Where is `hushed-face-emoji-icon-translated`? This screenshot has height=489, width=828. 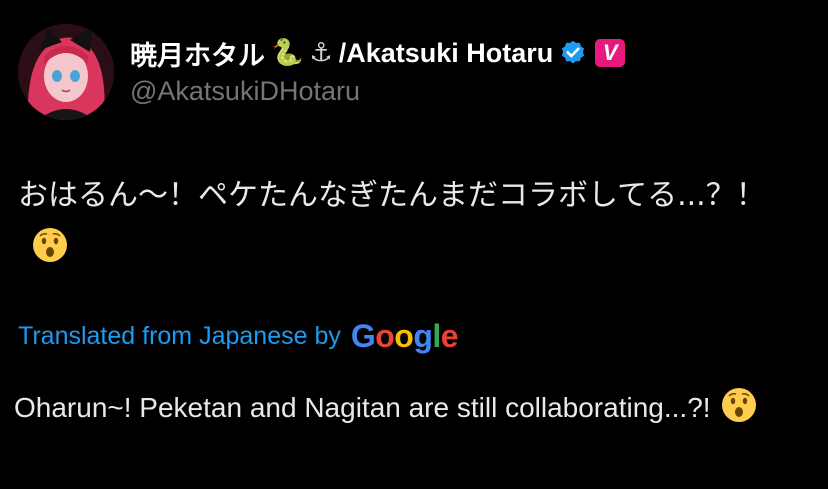
hushed-face-emoji-icon-translated is located at coordinates (738, 405).